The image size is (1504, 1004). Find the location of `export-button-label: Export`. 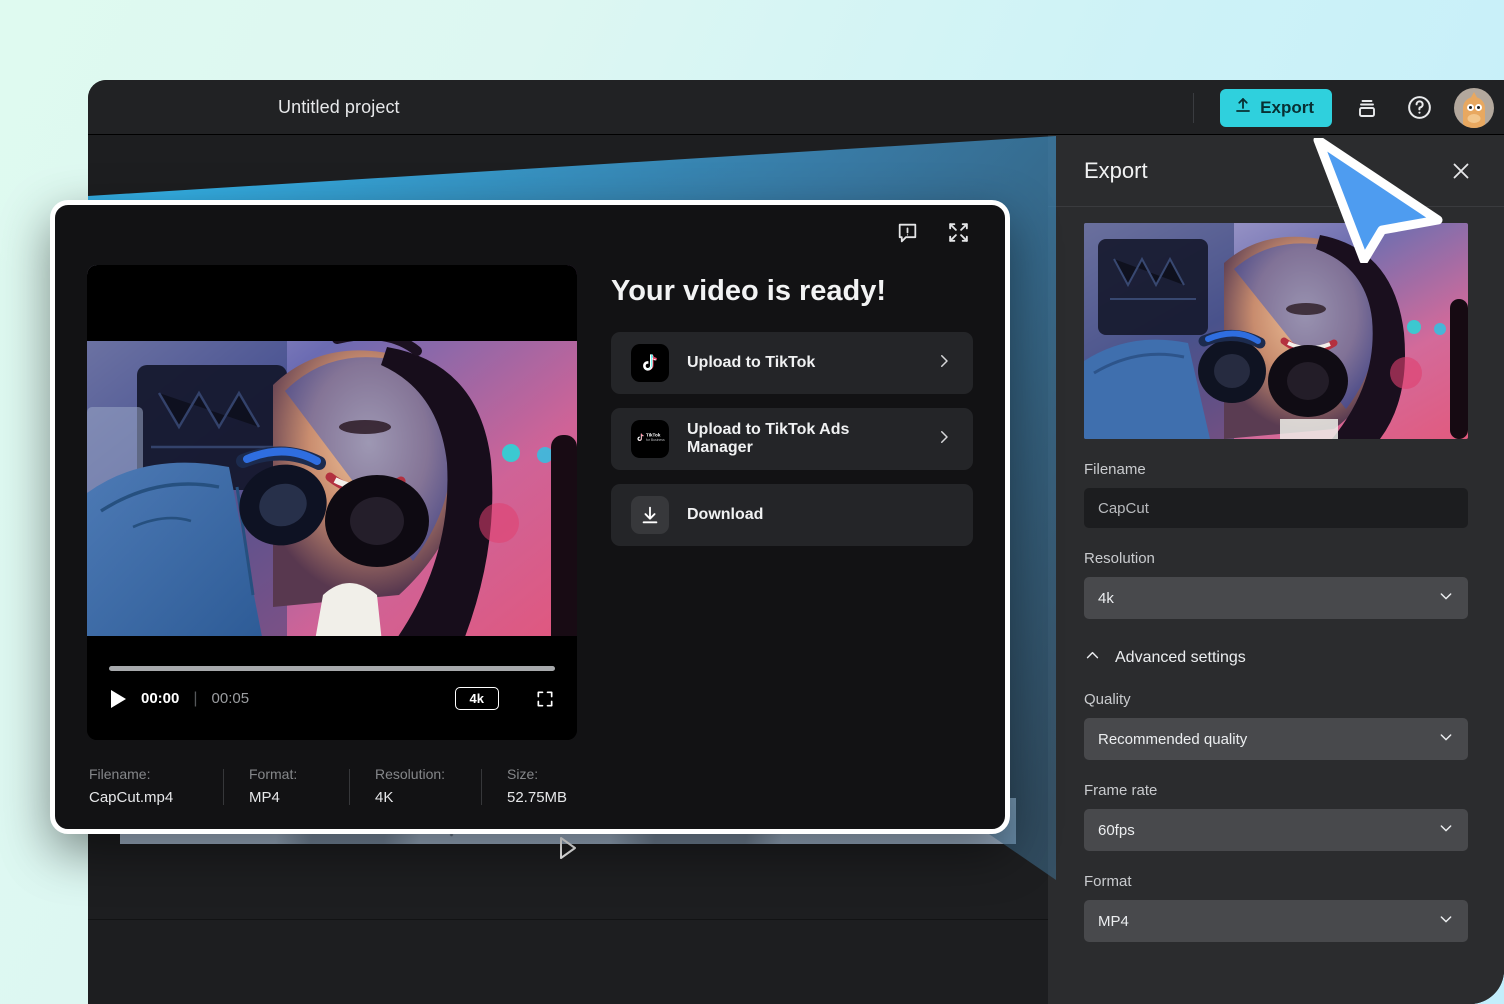

export-button-label: Export is located at coordinates (1287, 107).